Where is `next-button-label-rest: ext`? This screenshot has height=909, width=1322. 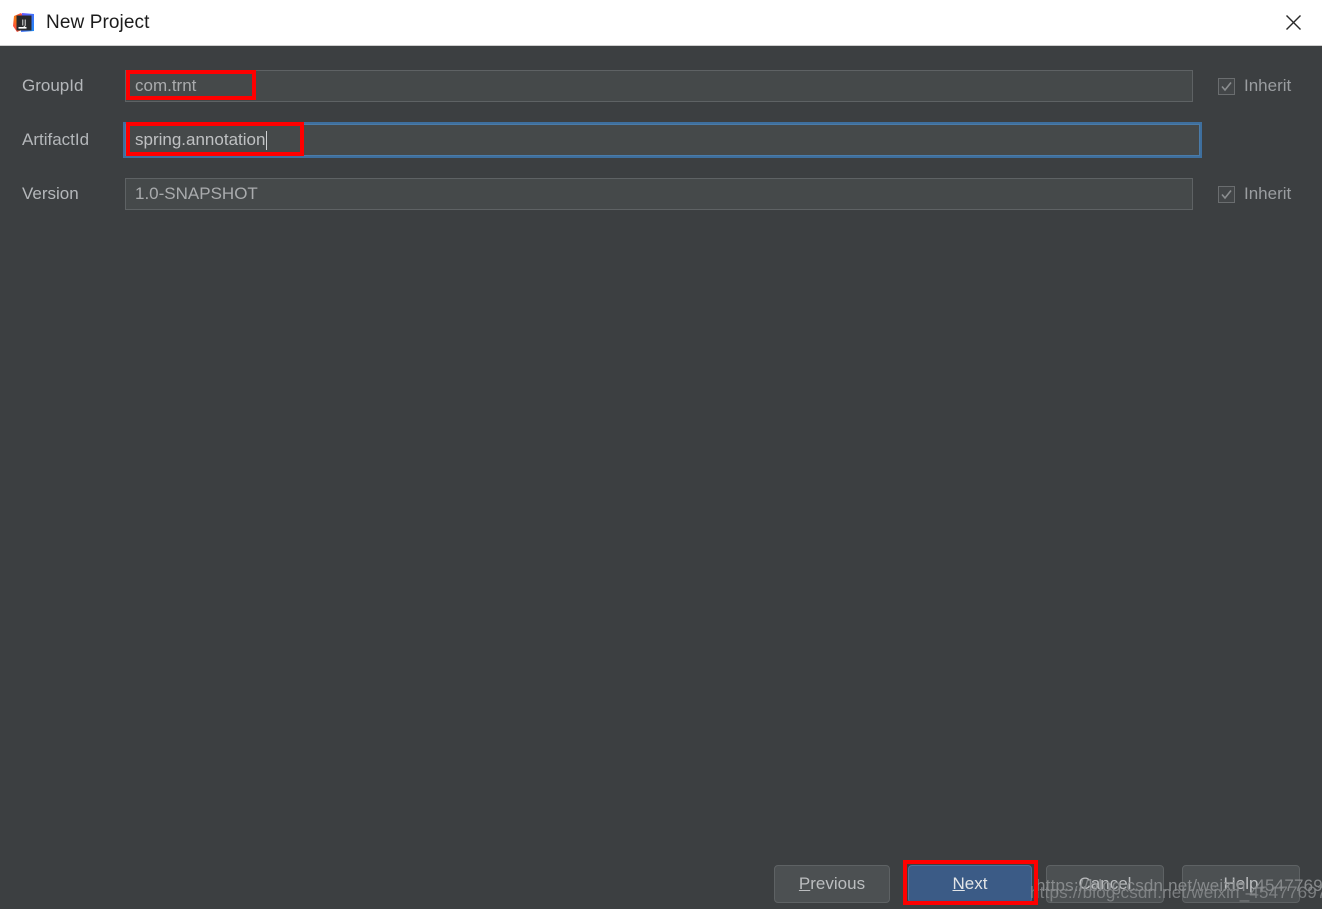
next-button-label-rest: ext is located at coordinates (976, 883).